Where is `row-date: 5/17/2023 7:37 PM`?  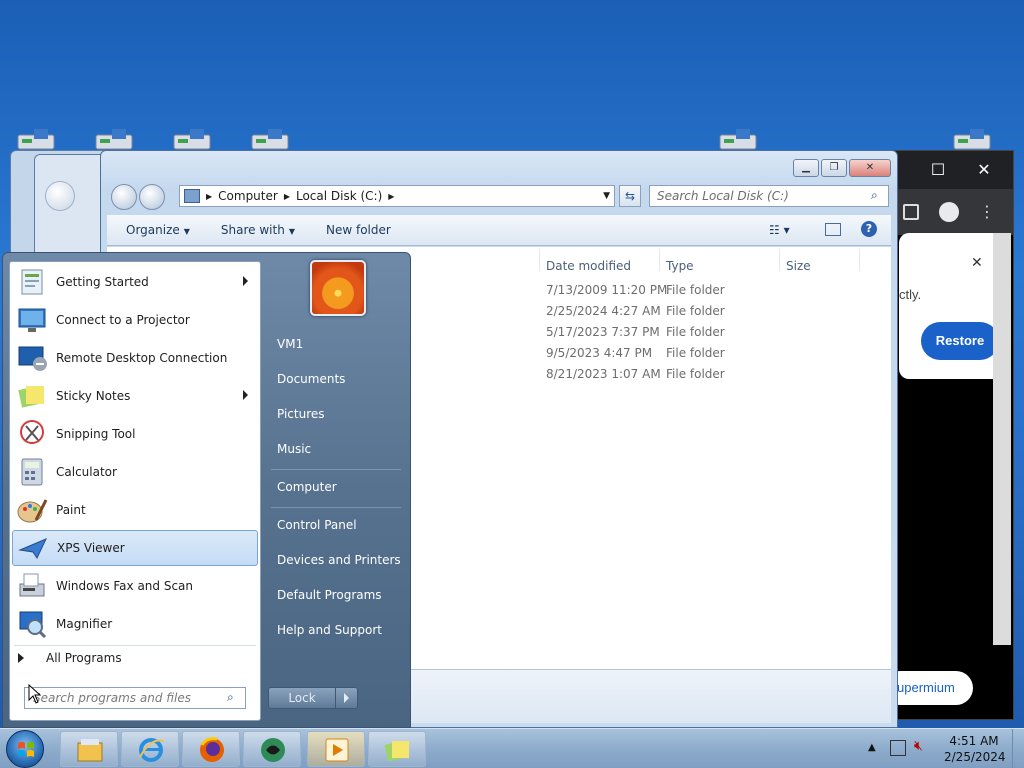 row-date: 5/17/2023 7:37 PM is located at coordinates (603, 332).